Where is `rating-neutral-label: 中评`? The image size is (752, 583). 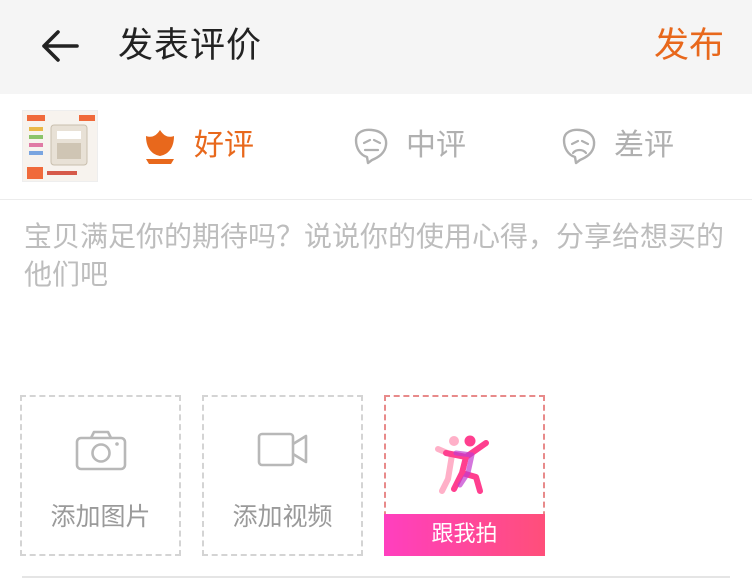
rating-neutral-label: 中评 is located at coordinates (436, 145).